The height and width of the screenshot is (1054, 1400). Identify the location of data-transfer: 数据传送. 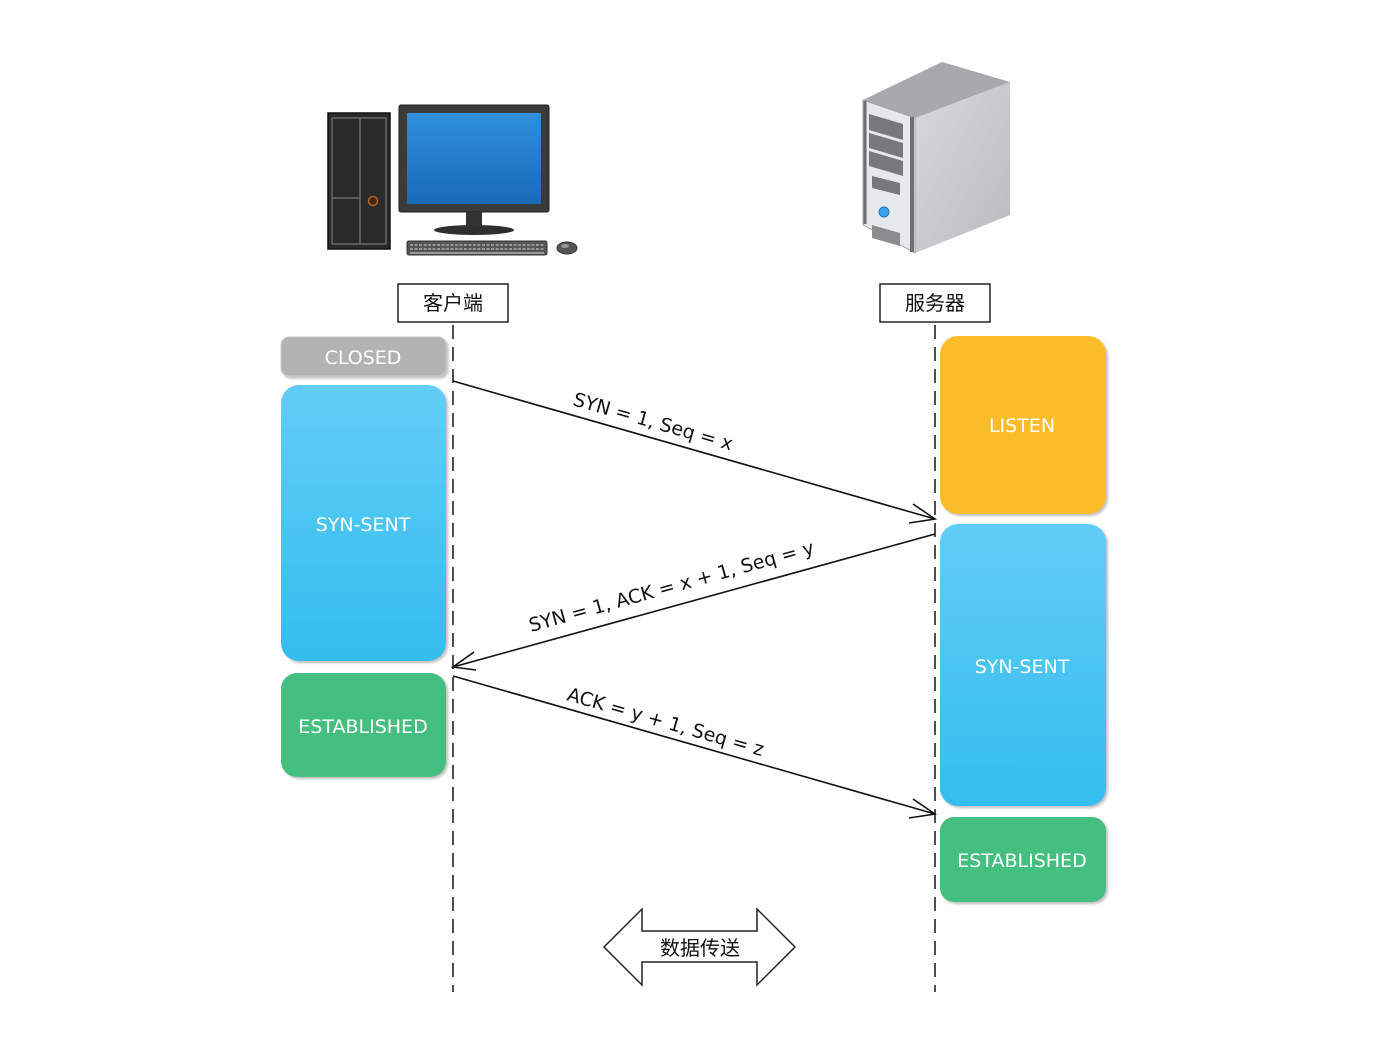
(699, 947).